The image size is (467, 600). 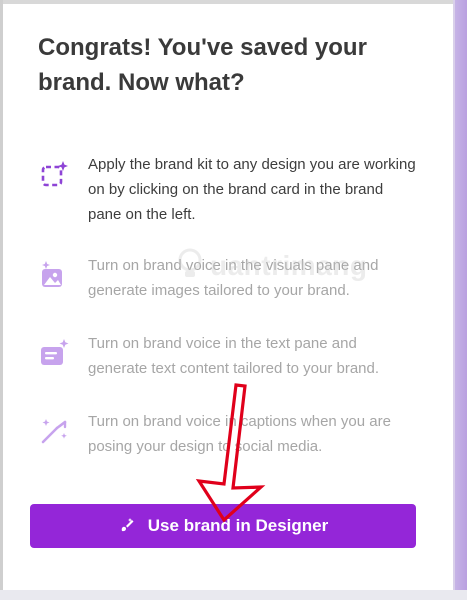 I want to click on use-brand-in-designer-button: Use brand in Designer, so click(x=223, y=526).